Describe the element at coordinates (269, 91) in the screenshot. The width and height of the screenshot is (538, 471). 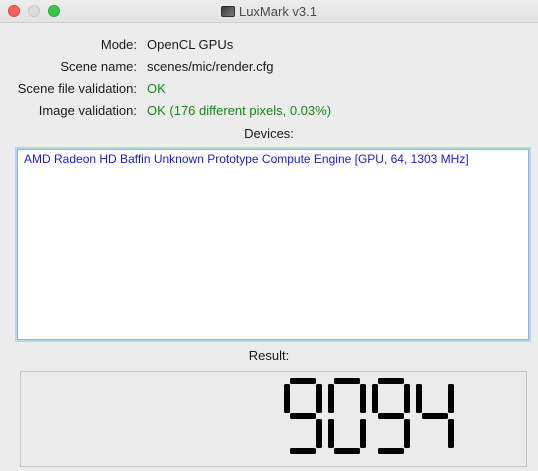
I see `info-row-scene-validation: Scene file validation: OK` at that location.